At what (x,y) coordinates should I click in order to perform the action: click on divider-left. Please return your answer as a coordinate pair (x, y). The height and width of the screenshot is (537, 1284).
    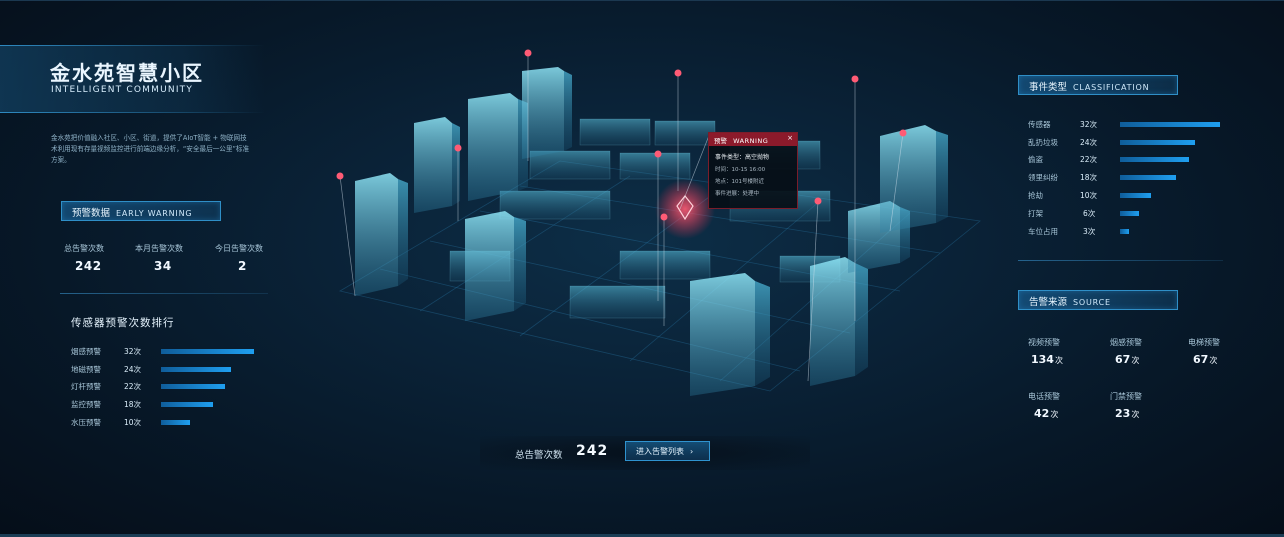
    Looking at the image, I should click on (164, 293).